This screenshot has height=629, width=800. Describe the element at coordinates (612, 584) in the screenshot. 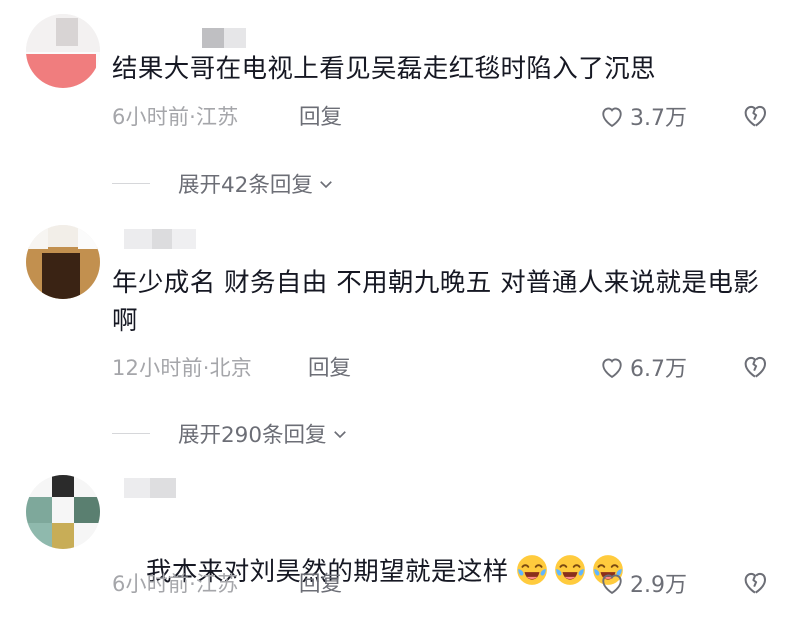

I see `heart-outline-icon` at that location.